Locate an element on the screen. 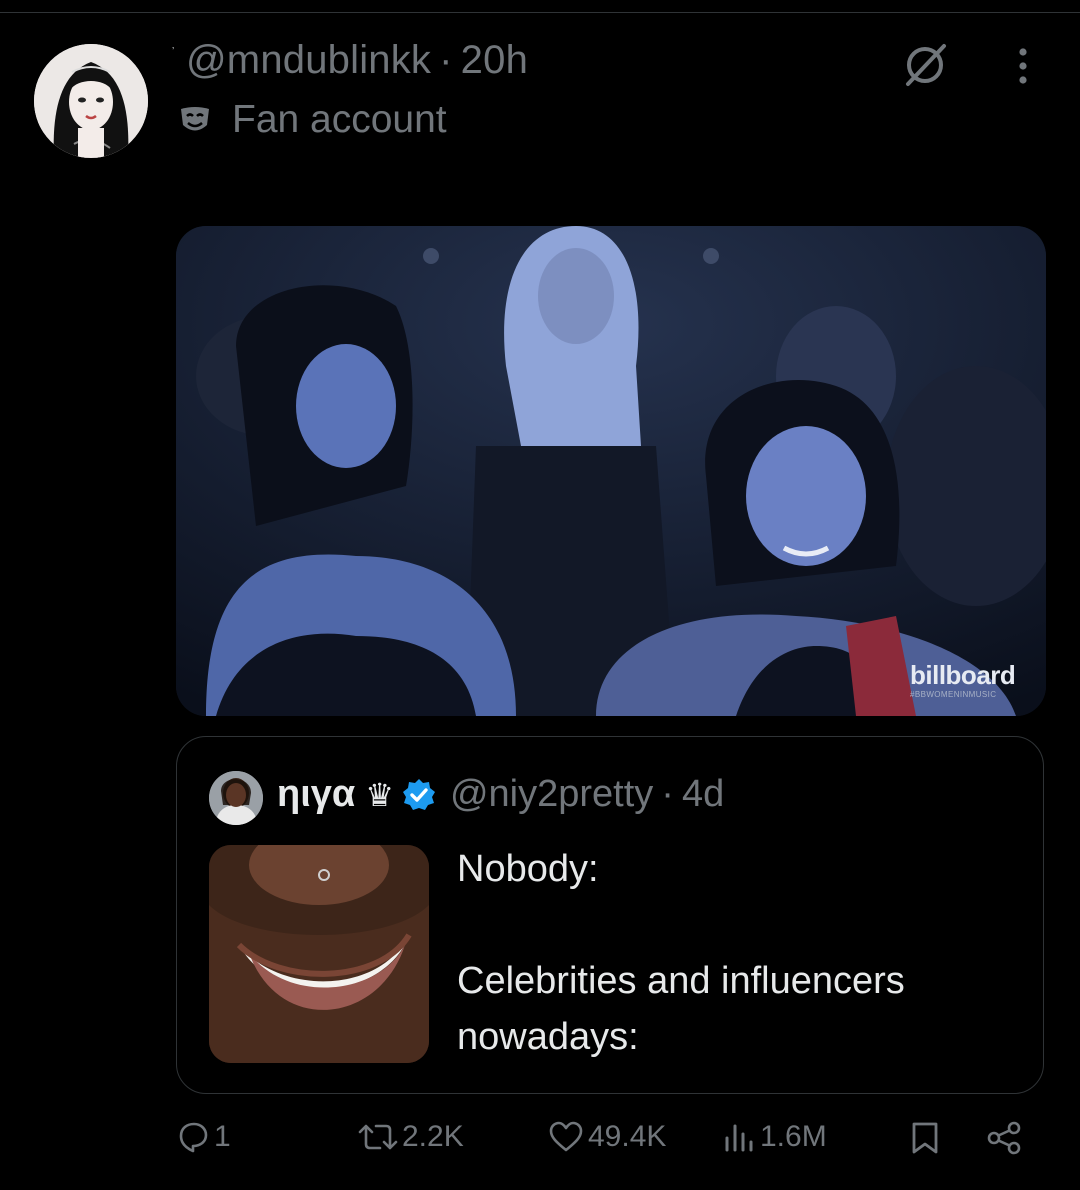 The image size is (1080, 1190). reply-count: 1 is located at coordinates (222, 1136).